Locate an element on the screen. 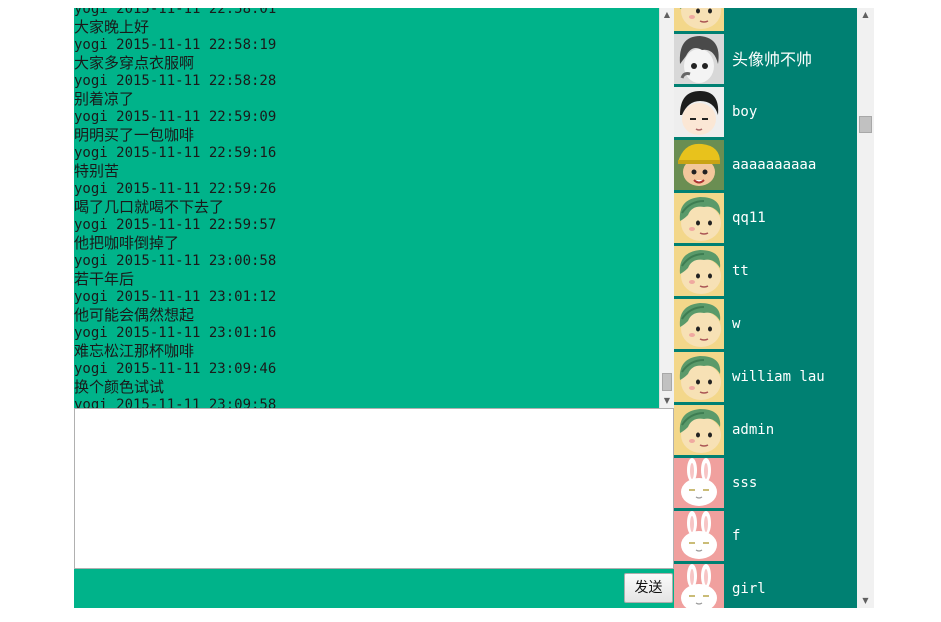  user-name: william lau is located at coordinates (778, 377).